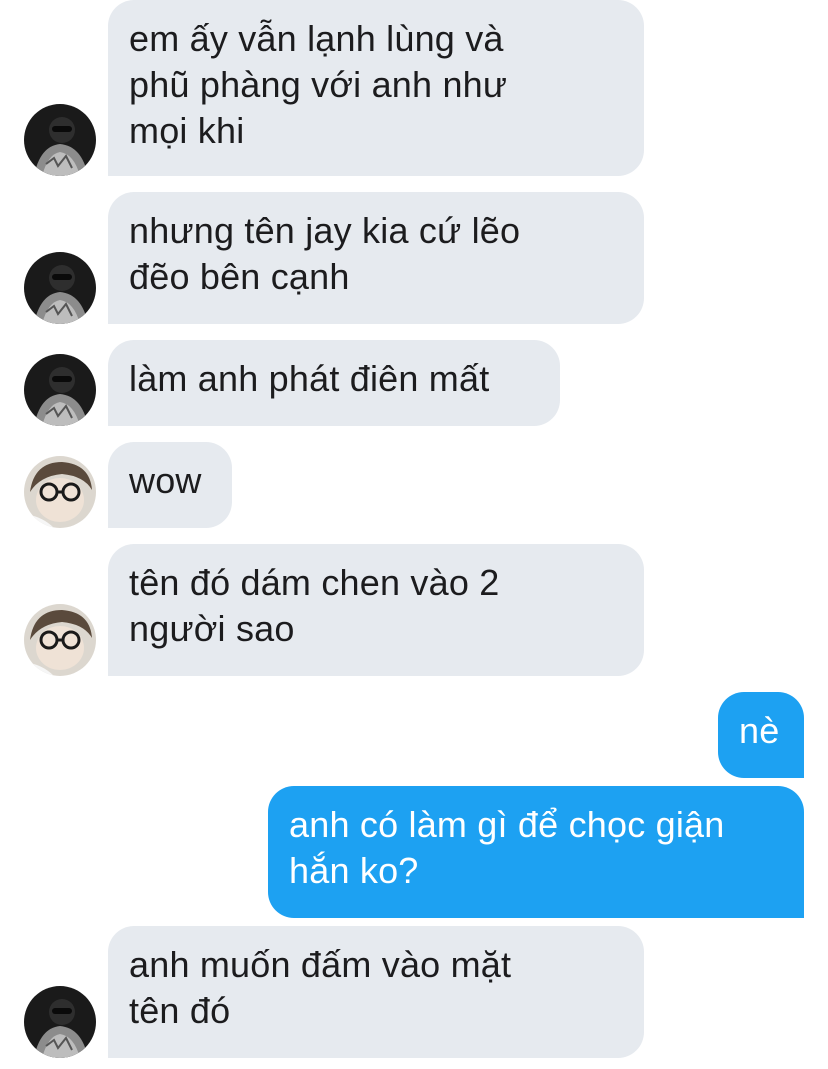  Describe the element at coordinates (170, 485) in the screenshot. I see `message-bubble: wow` at that location.